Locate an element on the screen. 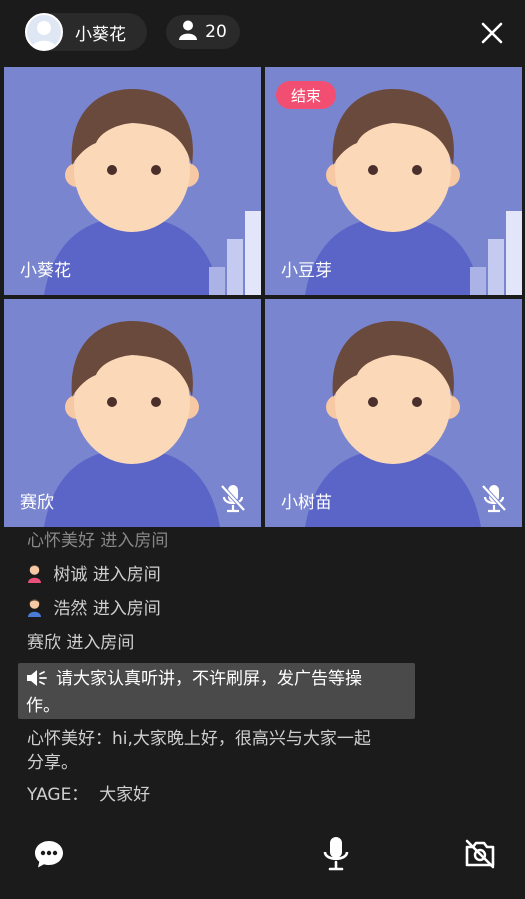 The image size is (525, 899). message-user: 心怀美好 is located at coordinates (61, 541).